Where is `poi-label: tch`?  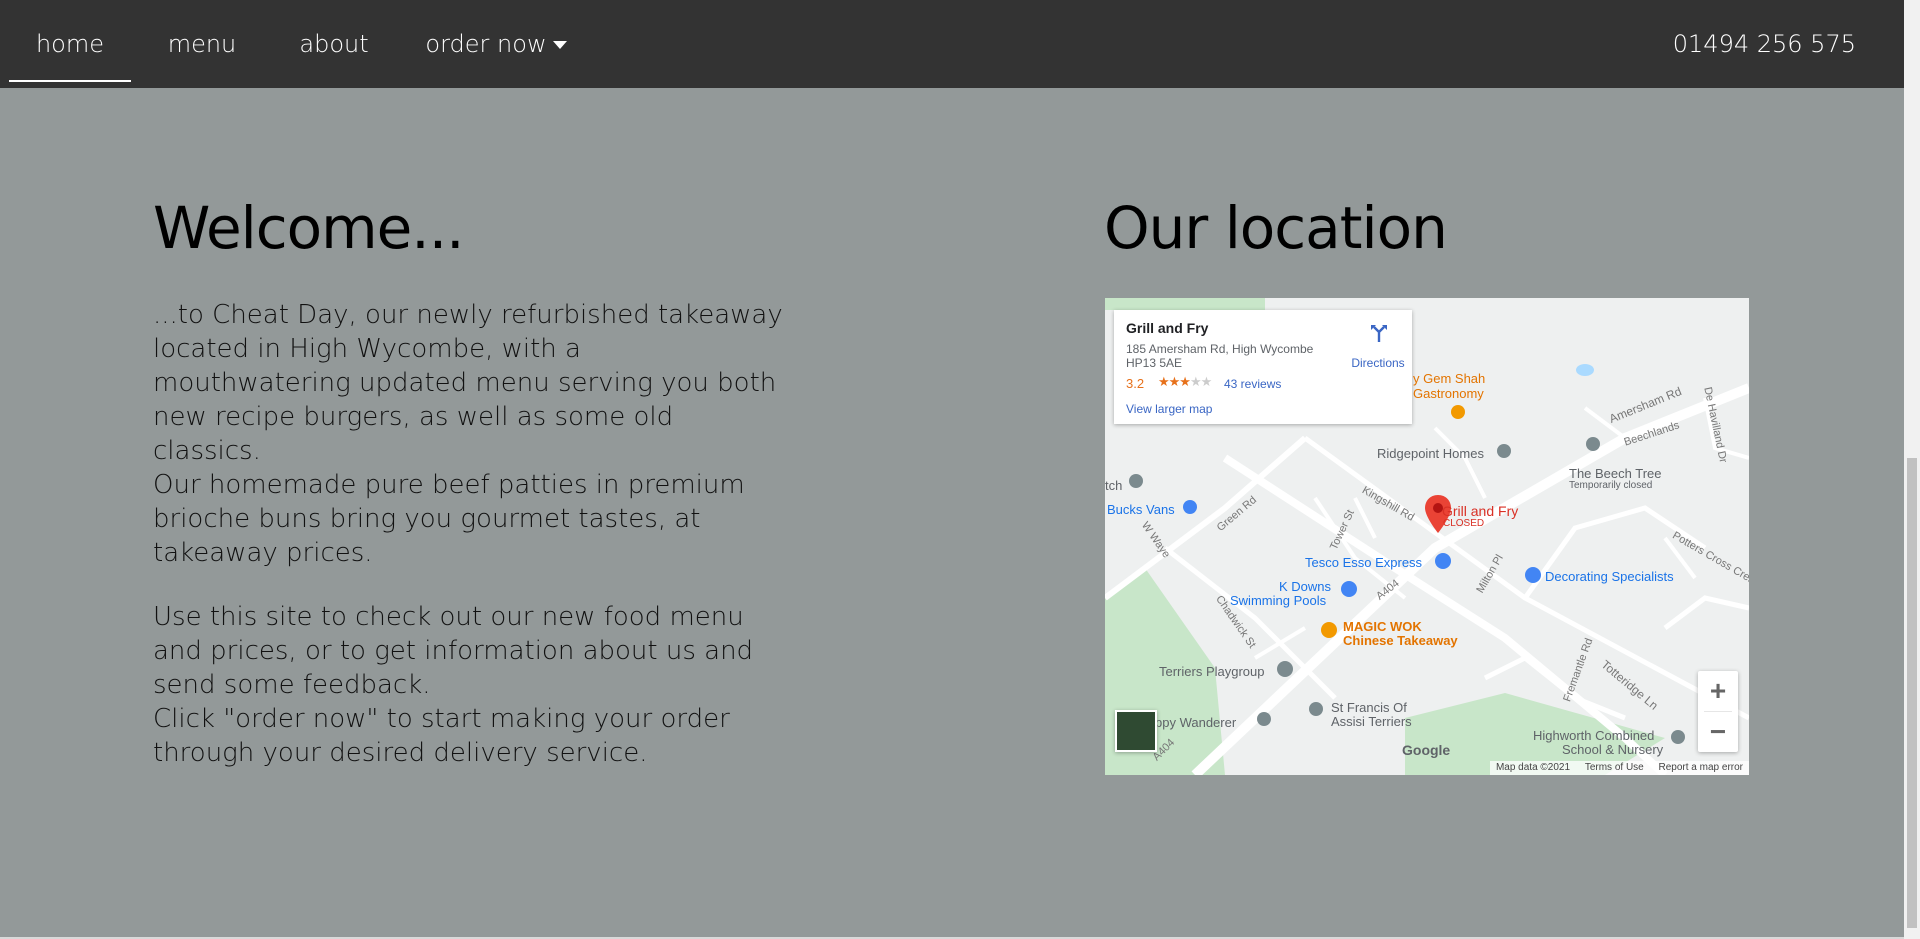
poi-label: tch is located at coordinates (1114, 485).